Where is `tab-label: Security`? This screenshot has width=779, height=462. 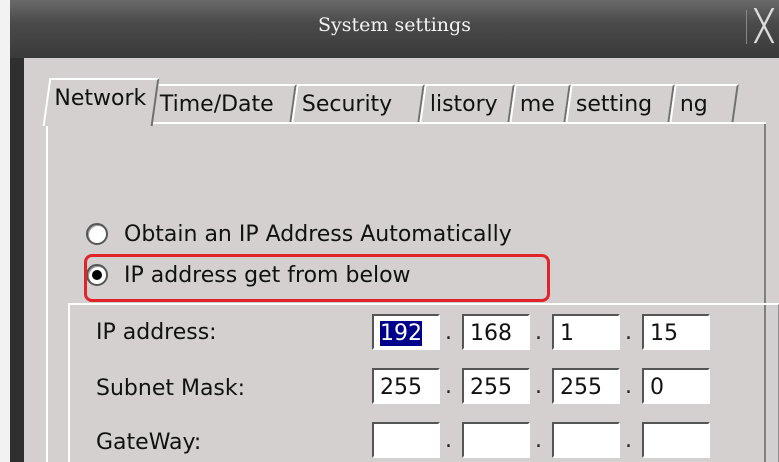
tab-label: Security is located at coordinates (347, 104).